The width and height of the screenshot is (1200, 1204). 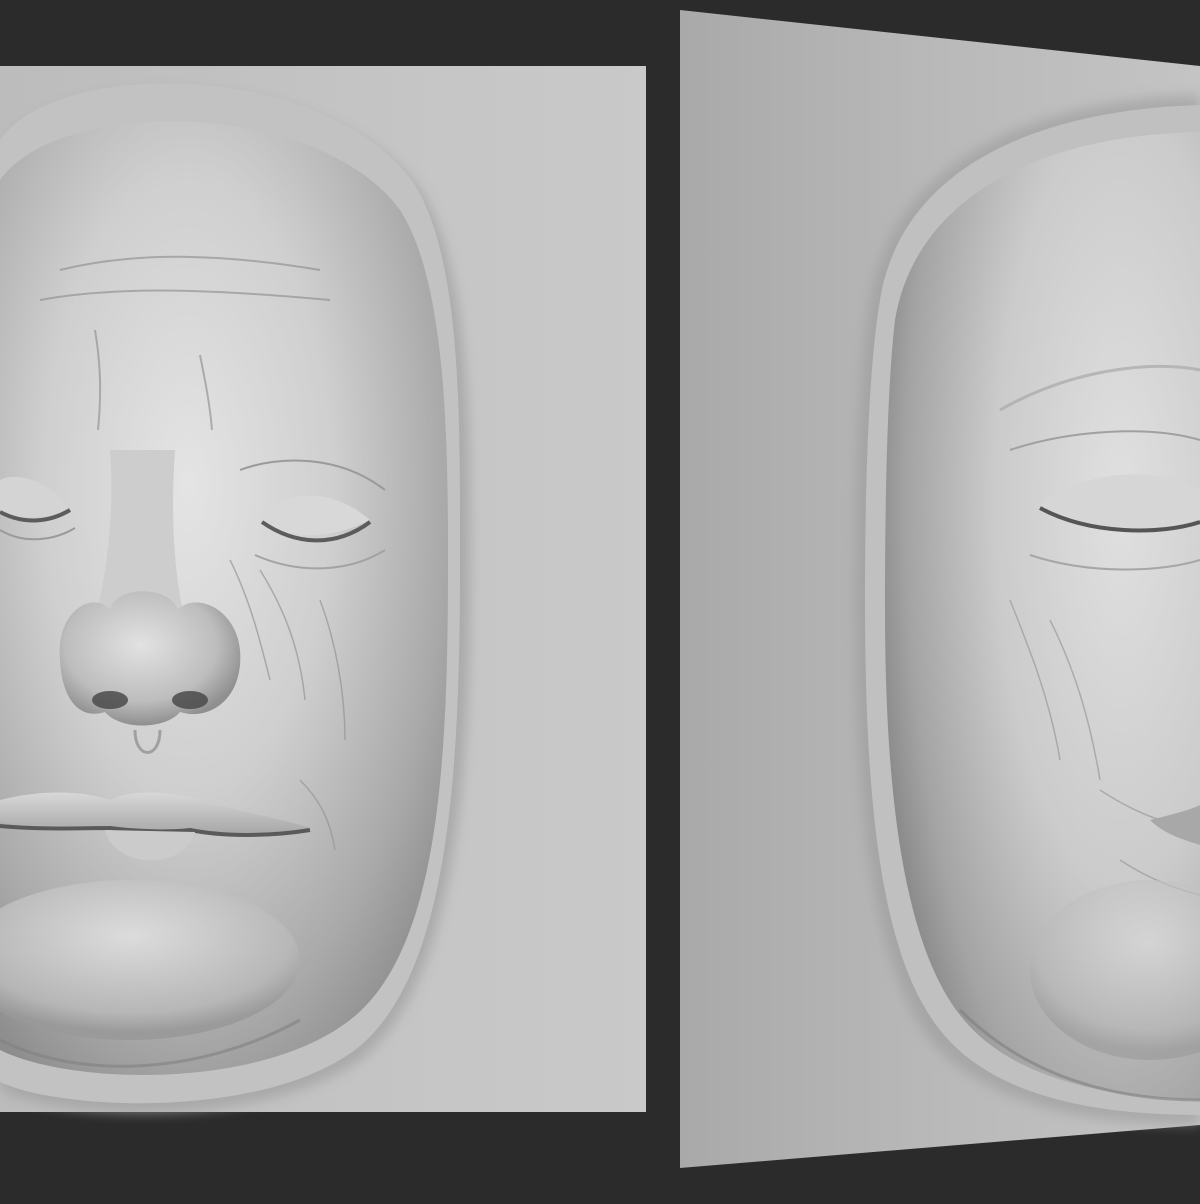 What do you see at coordinates (150, 658) in the screenshot?
I see `front-nose` at bounding box center [150, 658].